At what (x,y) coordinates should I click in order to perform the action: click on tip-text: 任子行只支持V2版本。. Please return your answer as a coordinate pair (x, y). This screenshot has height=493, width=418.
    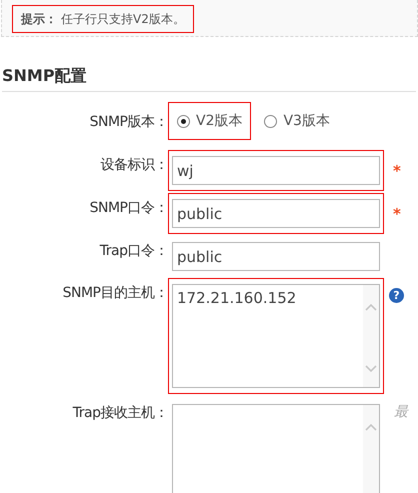
    Looking at the image, I should click on (123, 19).